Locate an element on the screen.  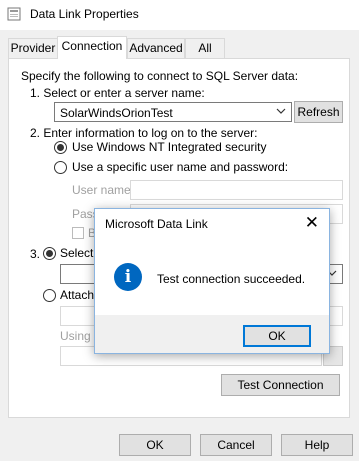
server-name-combobox: SolarWindsOrionTest is located at coordinates (173, 112).